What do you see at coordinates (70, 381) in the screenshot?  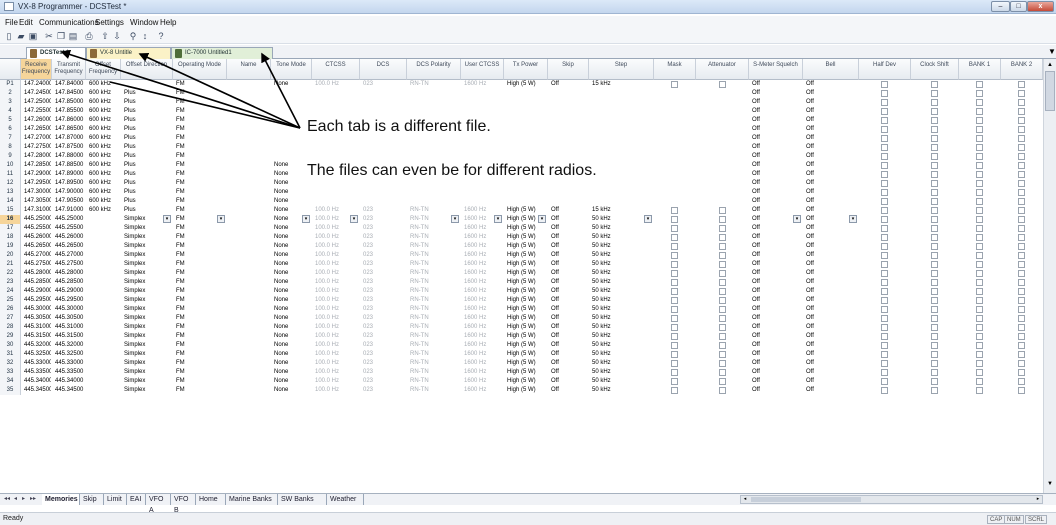 I see `transmit-frequency-cell: 445.34000` at bounding box center [70, 381].